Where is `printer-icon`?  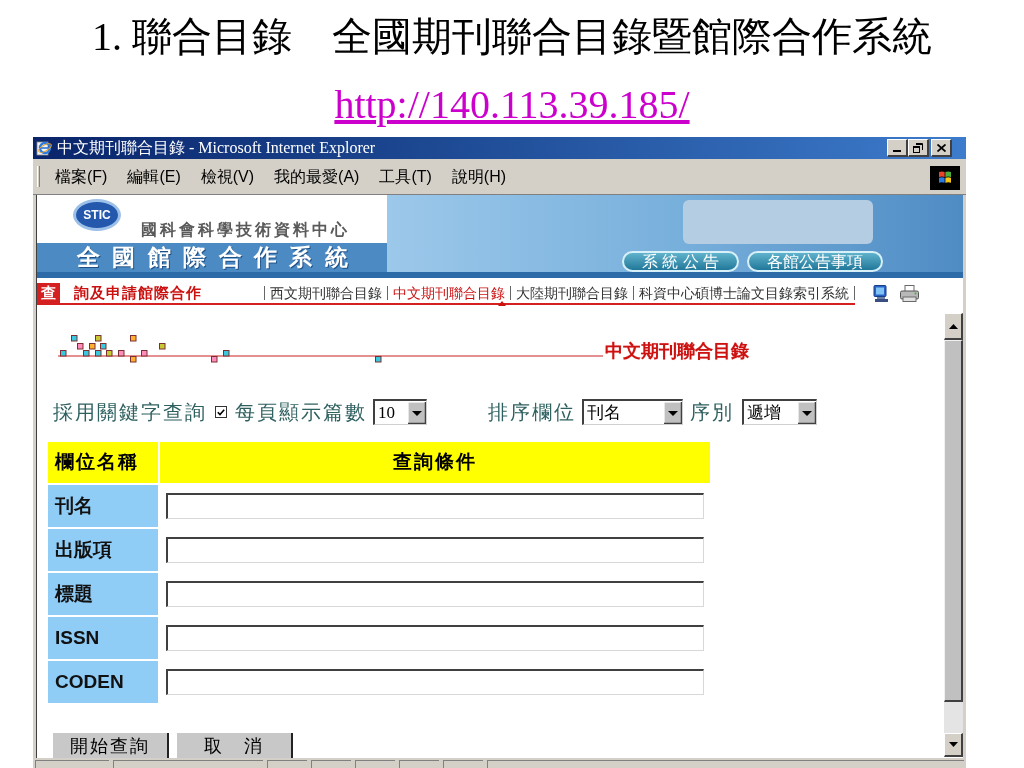
printer-icon is located at coordinates (909, 293).